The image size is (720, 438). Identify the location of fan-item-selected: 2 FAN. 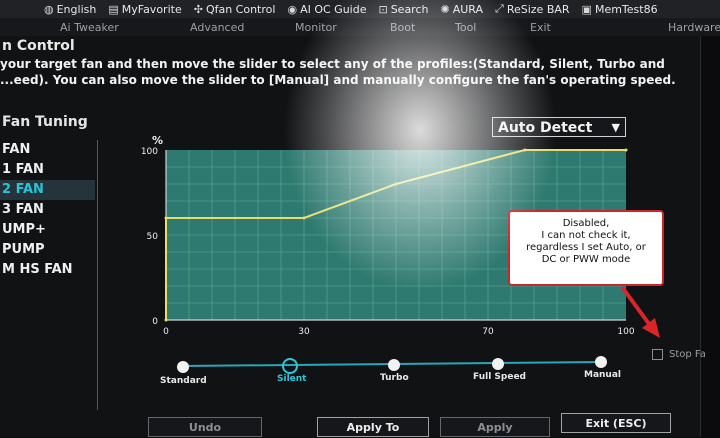
(47, 190).